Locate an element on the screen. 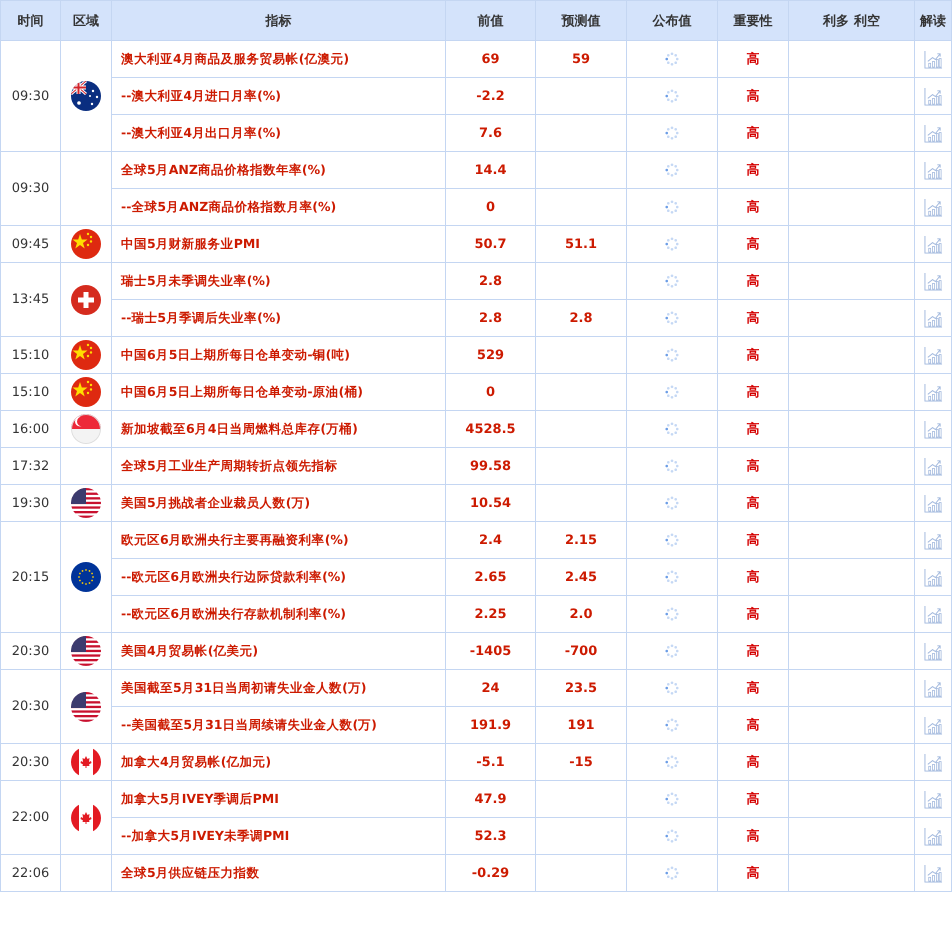 The width and height of the screenshot is (952, 928). time-text: 09:30 is located at coordinates (31, 188).